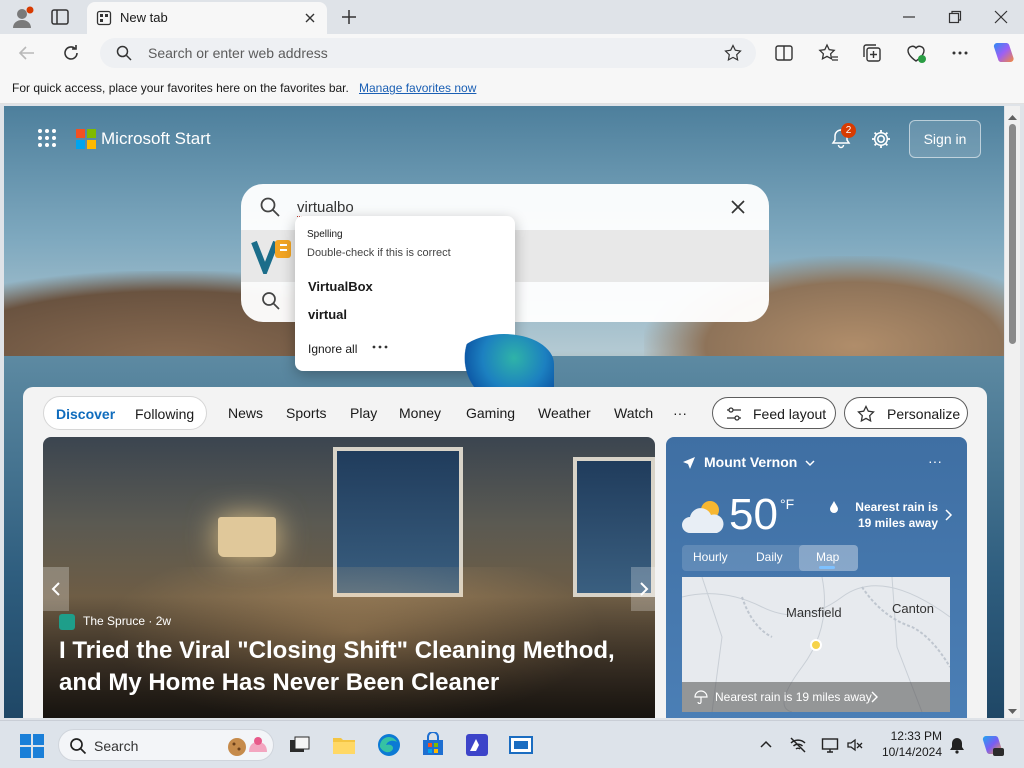 The width and height of the screenshot is (1024, 768). I want to click on partly-cloudy-icon, so click(704, 517).